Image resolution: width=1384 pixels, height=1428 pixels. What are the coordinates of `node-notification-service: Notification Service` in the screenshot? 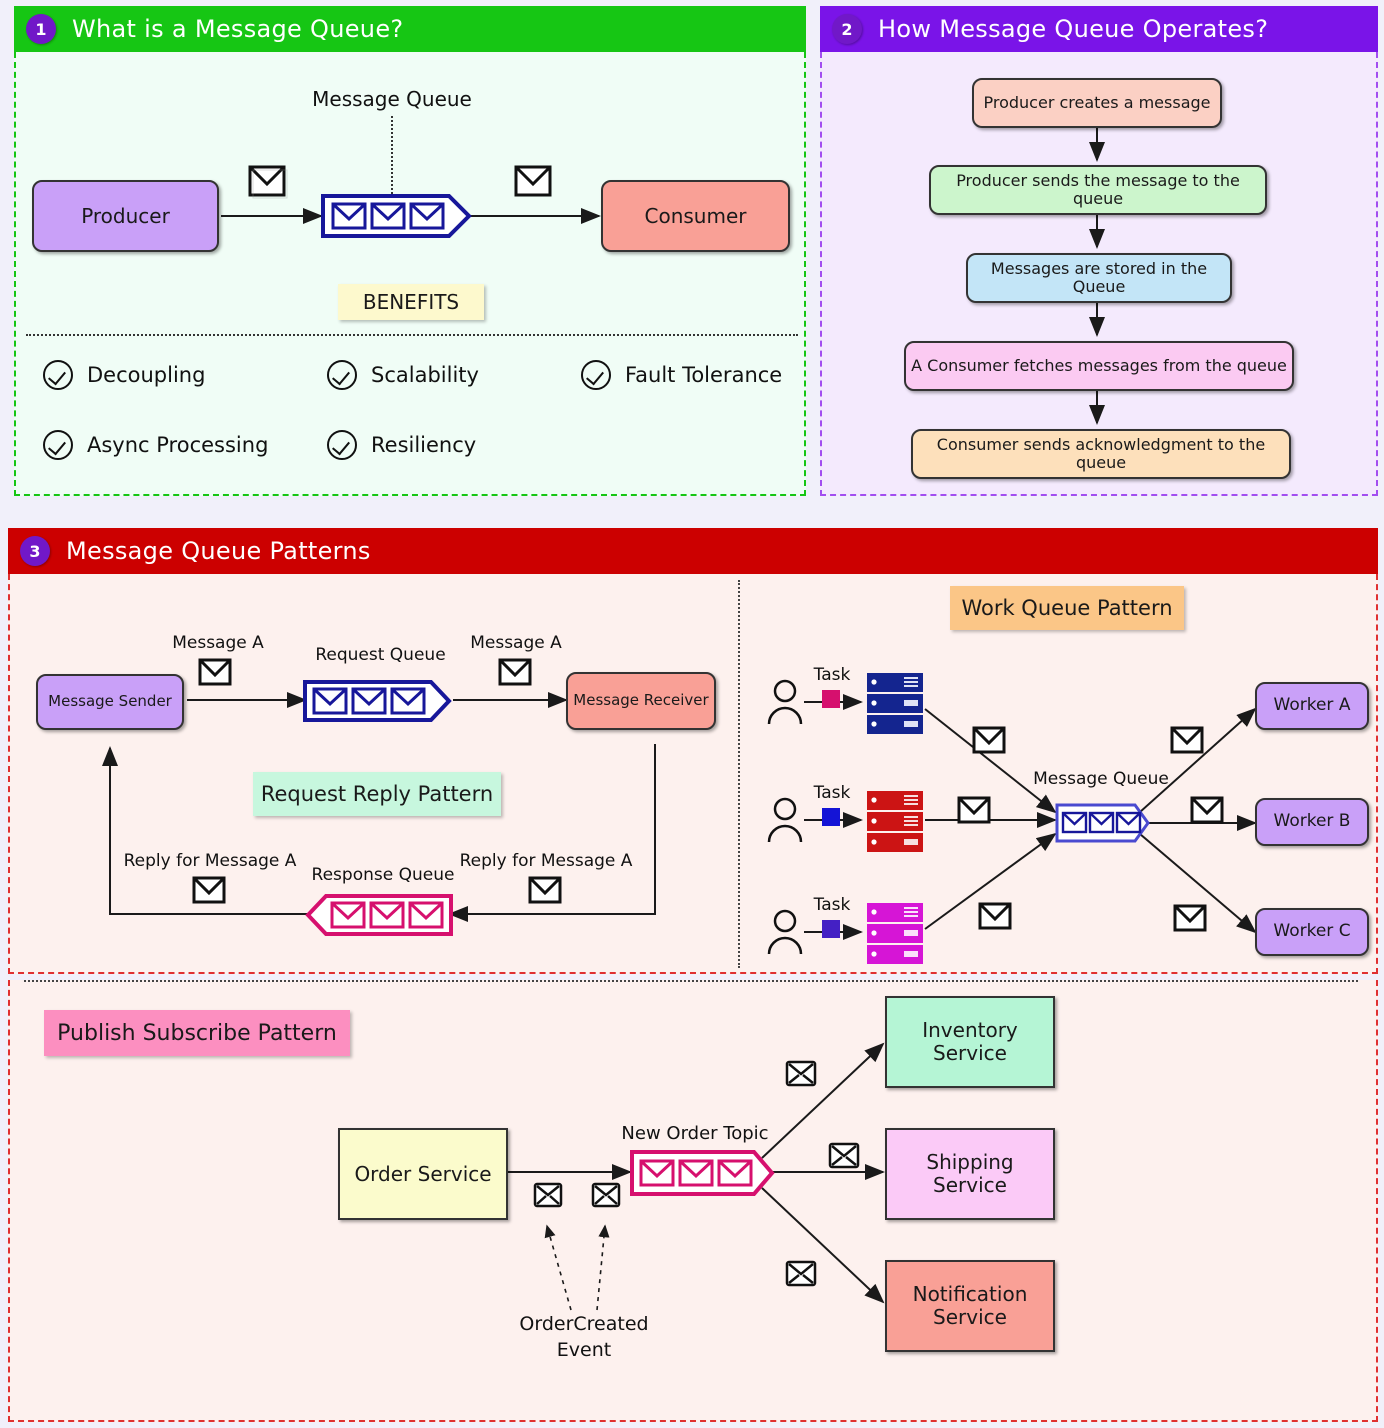 It's located at (970, 1306).